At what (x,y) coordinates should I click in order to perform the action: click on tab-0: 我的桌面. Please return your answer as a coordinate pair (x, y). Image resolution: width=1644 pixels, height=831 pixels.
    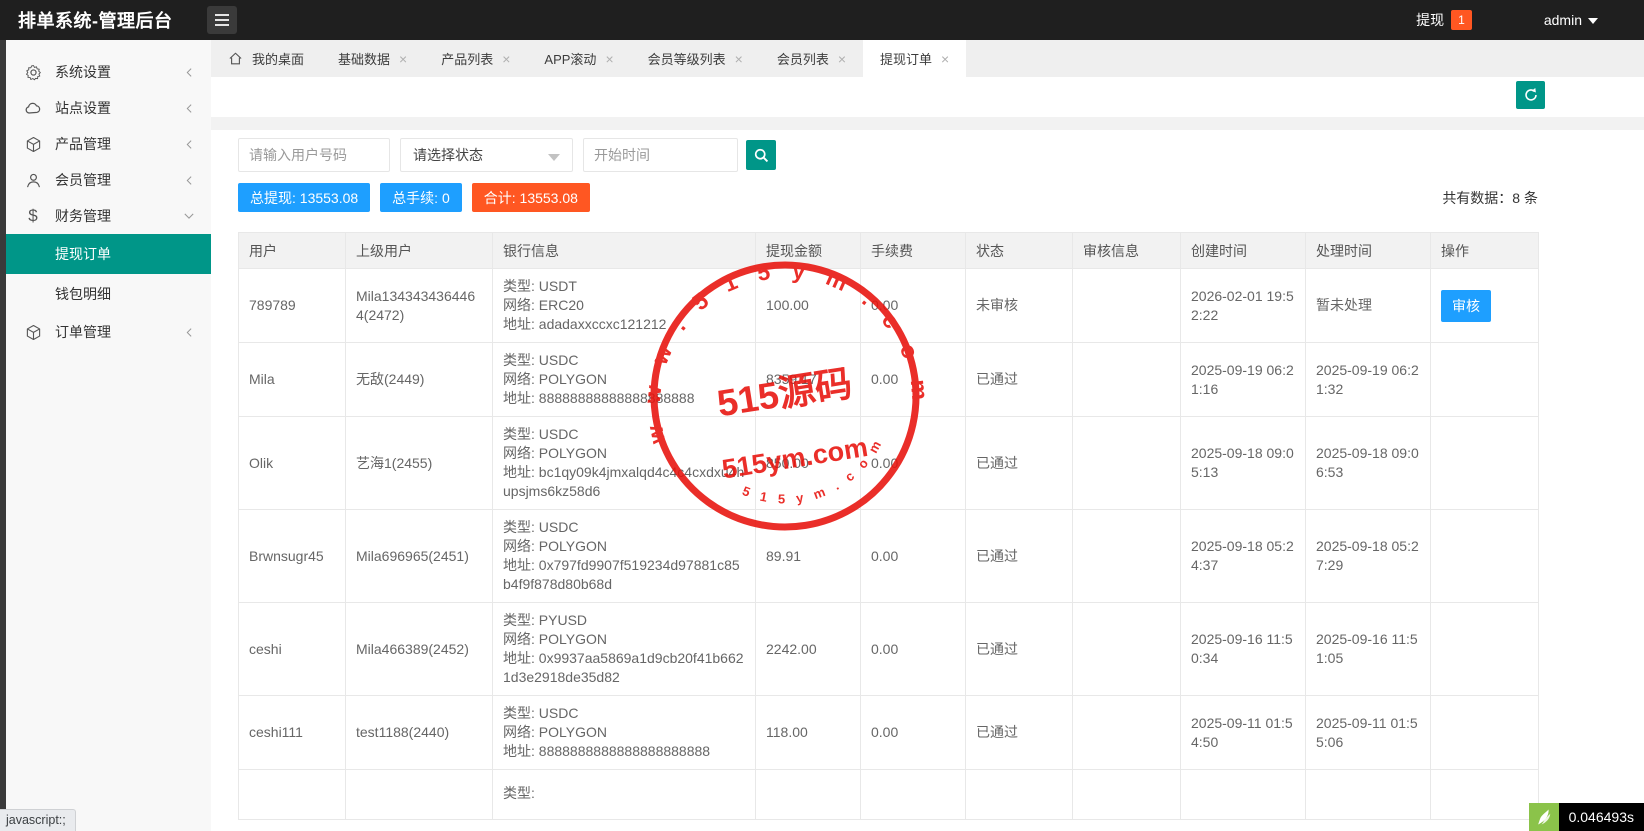
    Looking at the image, I should click on (266, 58).